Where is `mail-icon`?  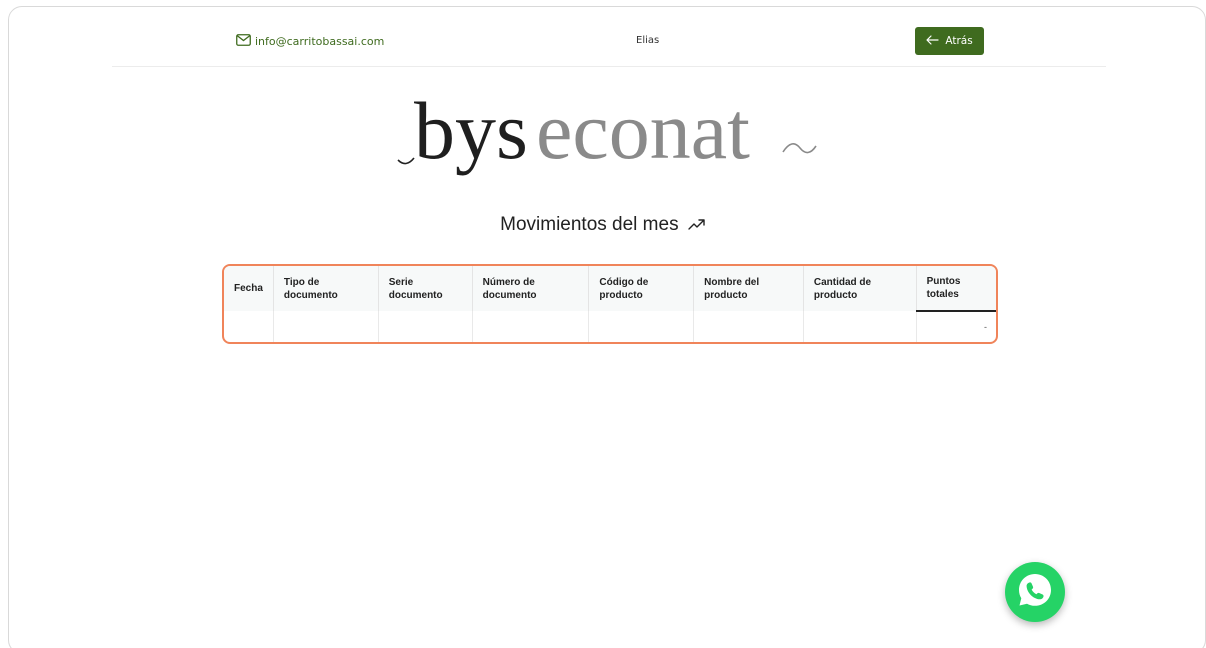
mail-icon is located at coordinates (243, 41).